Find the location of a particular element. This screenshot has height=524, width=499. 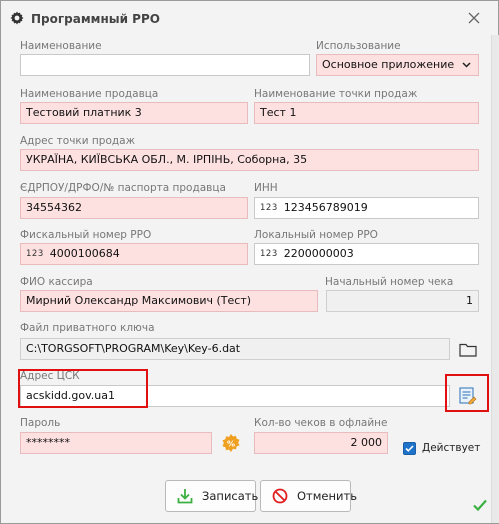

inn-label: ИНН is located at coordinates (266, 188).